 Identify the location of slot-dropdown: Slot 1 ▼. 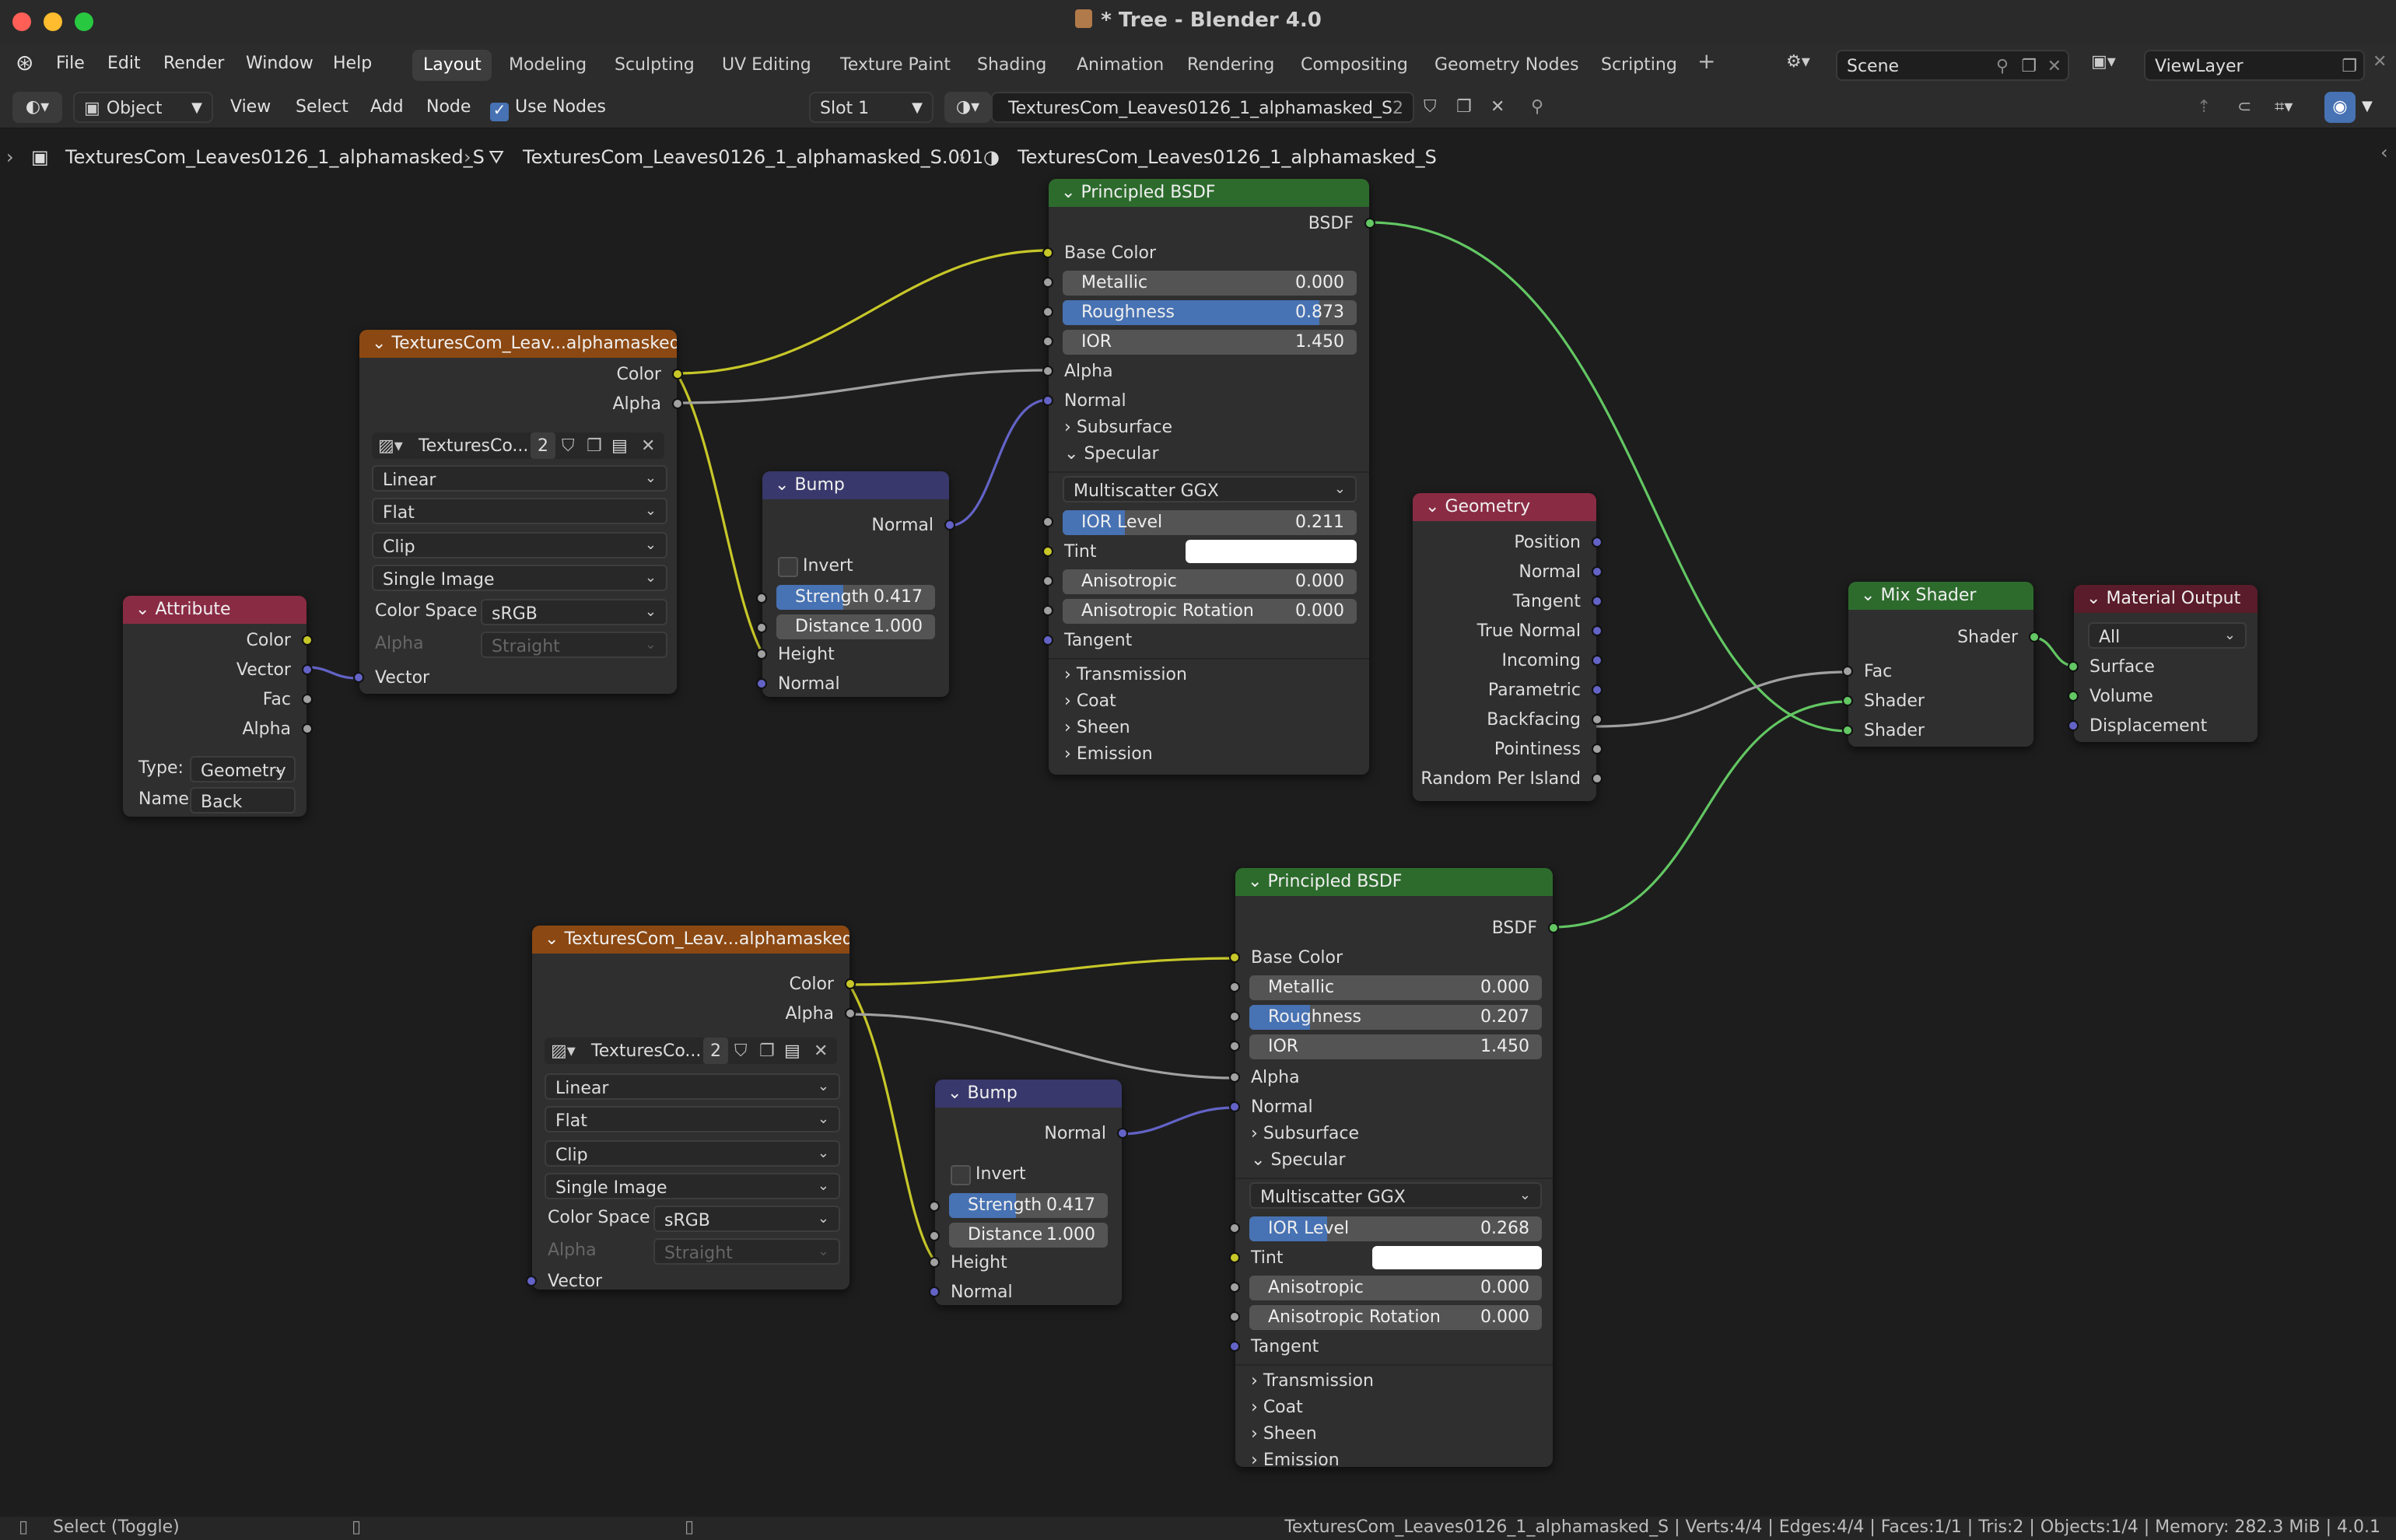
(871, 108).